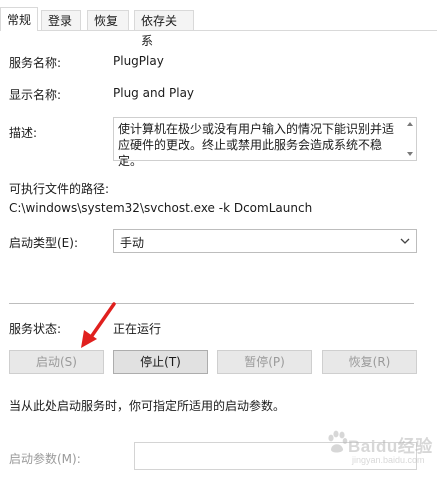  I want to click on display-name-label: 显示名称:, so click(35, 95).